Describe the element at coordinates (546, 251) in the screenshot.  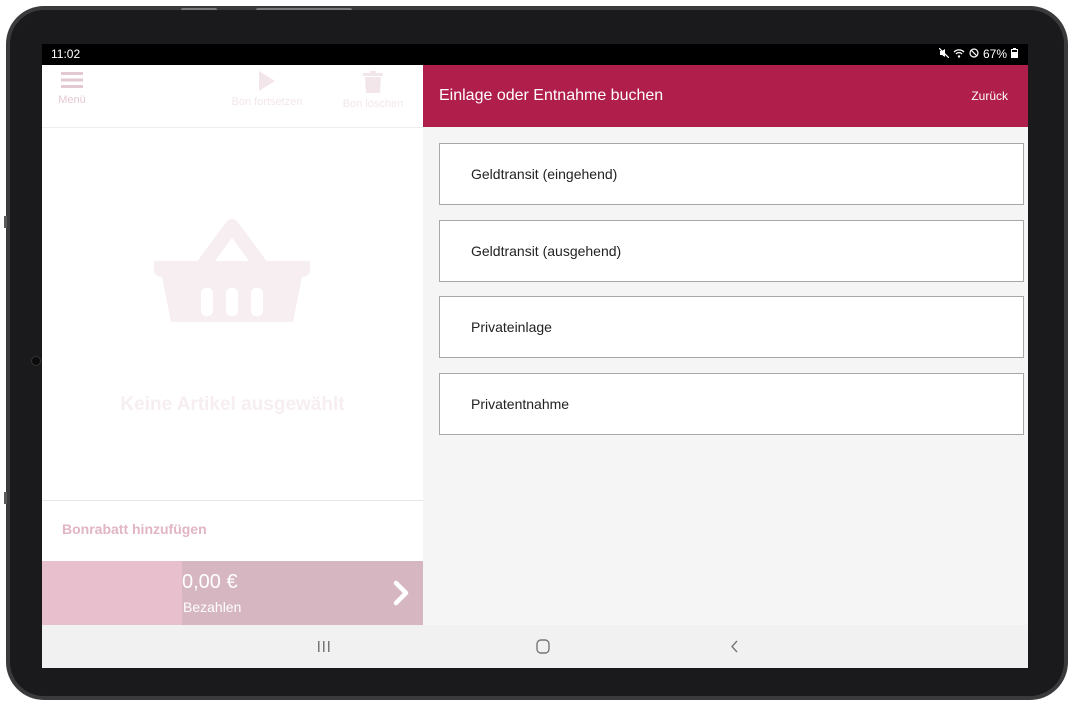
I see `option-label: Geldtransit (ausgehend)` at that location.